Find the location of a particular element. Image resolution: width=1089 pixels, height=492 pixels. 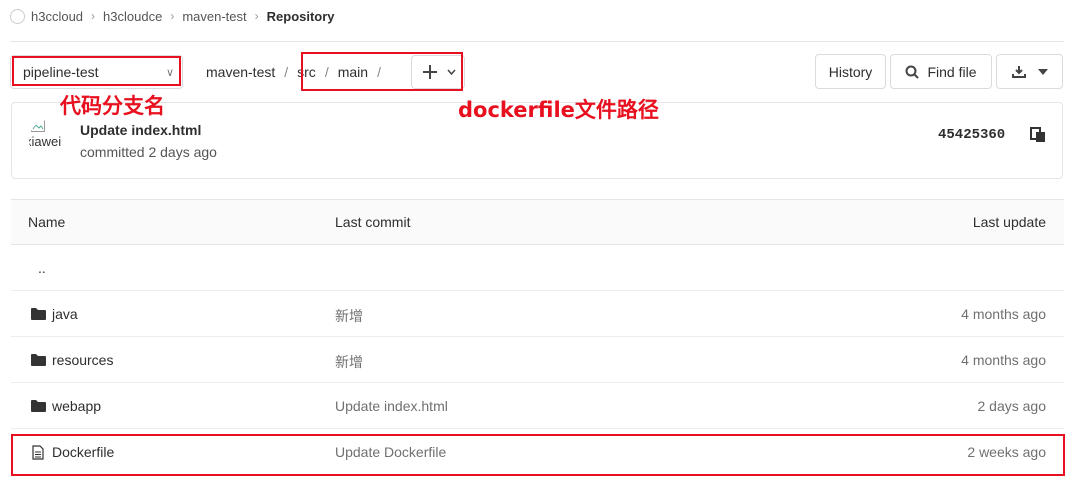

breadcrumb-item-group: h3ccloud is located at coordinates (57, 16).